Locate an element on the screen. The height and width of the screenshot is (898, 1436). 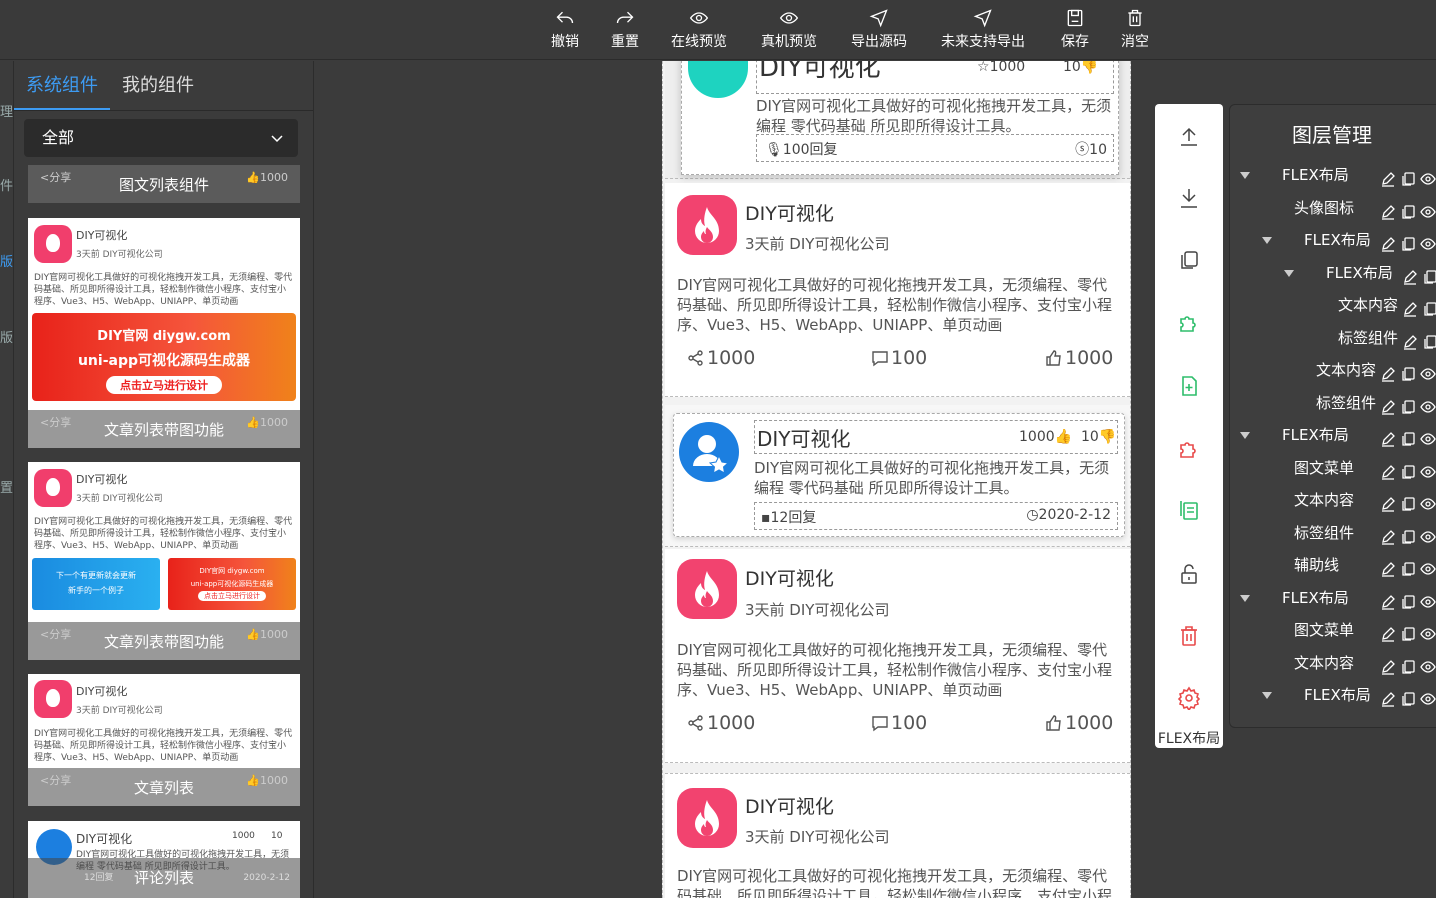
settings-button is located at coordinates (1189, 699).